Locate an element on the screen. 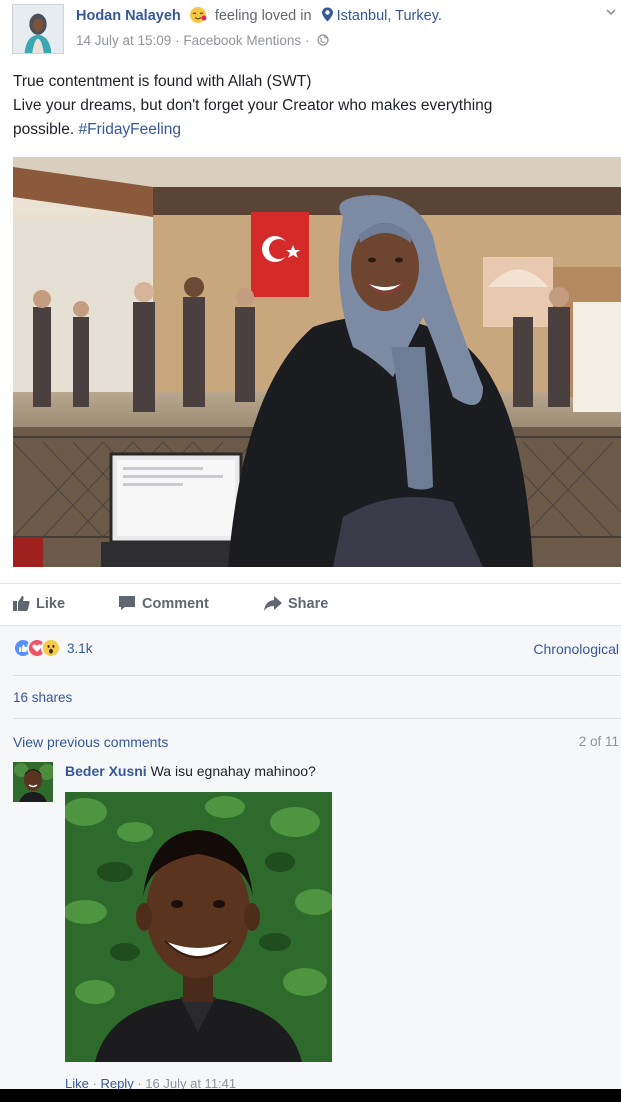 The image size is (621, 1102). reaction-summary: 3.1k is located at coordinates (53, 649).